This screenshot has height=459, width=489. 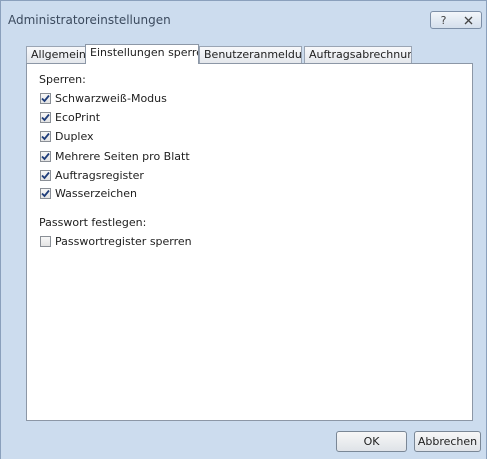 I want to click on checkbox-row: Duplex, so click(x=67, y=136).